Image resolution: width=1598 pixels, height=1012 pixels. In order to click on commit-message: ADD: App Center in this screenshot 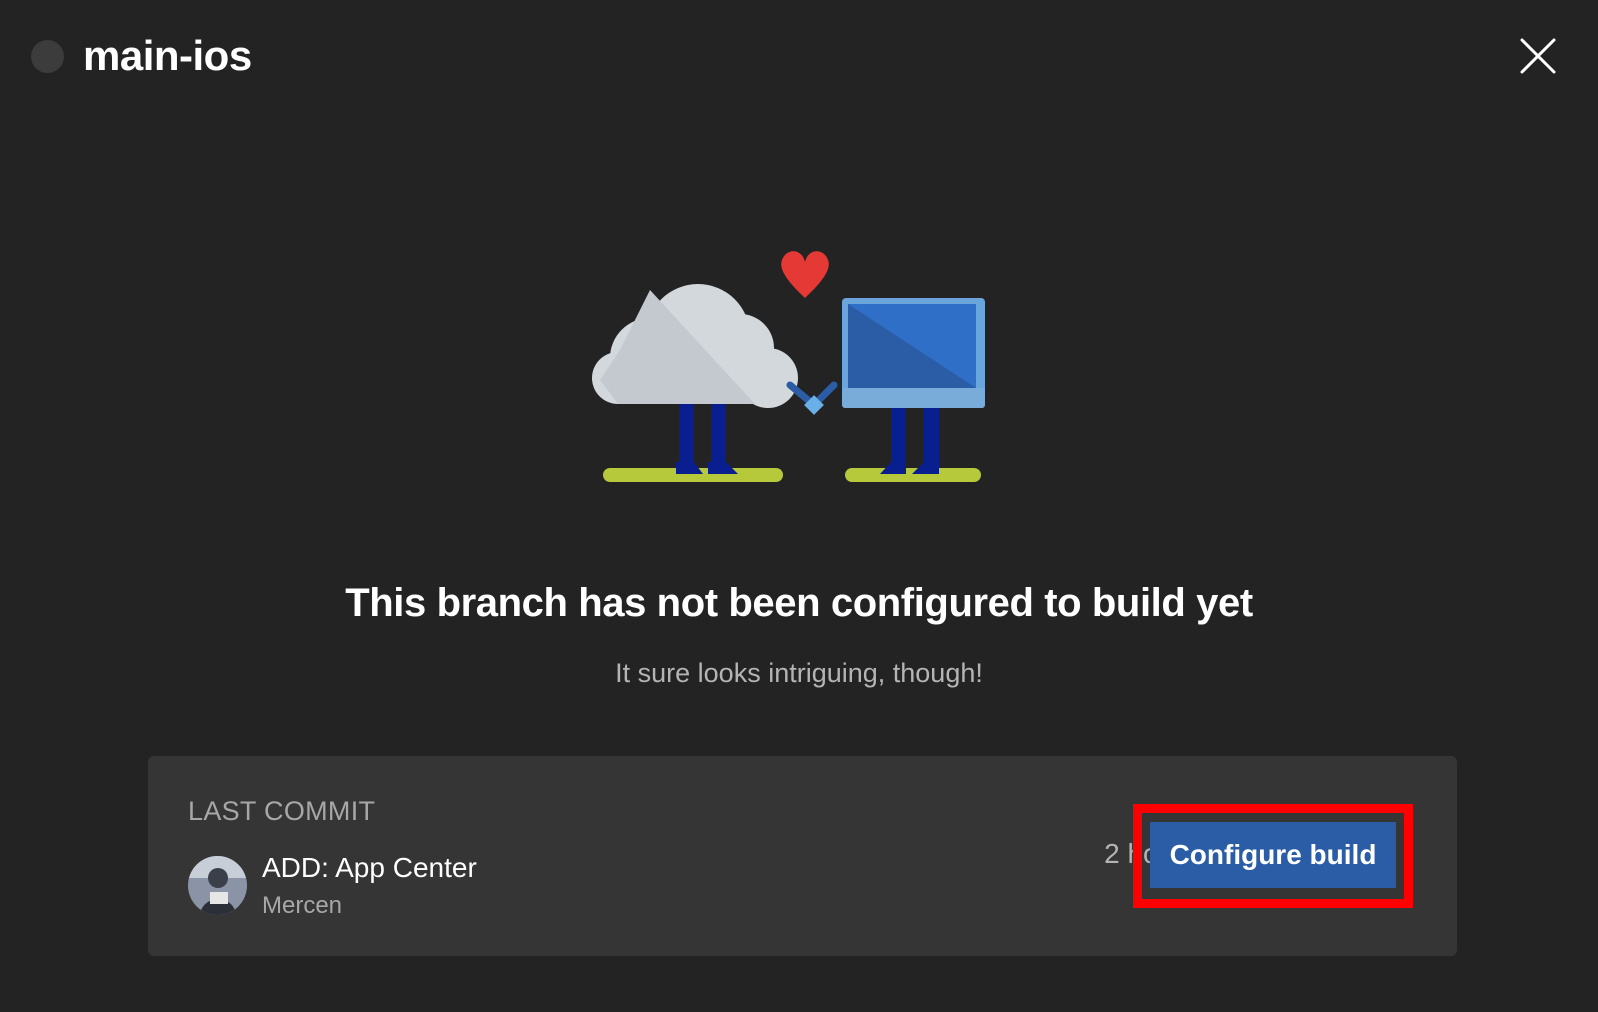, I will do `click(369, 867)`.